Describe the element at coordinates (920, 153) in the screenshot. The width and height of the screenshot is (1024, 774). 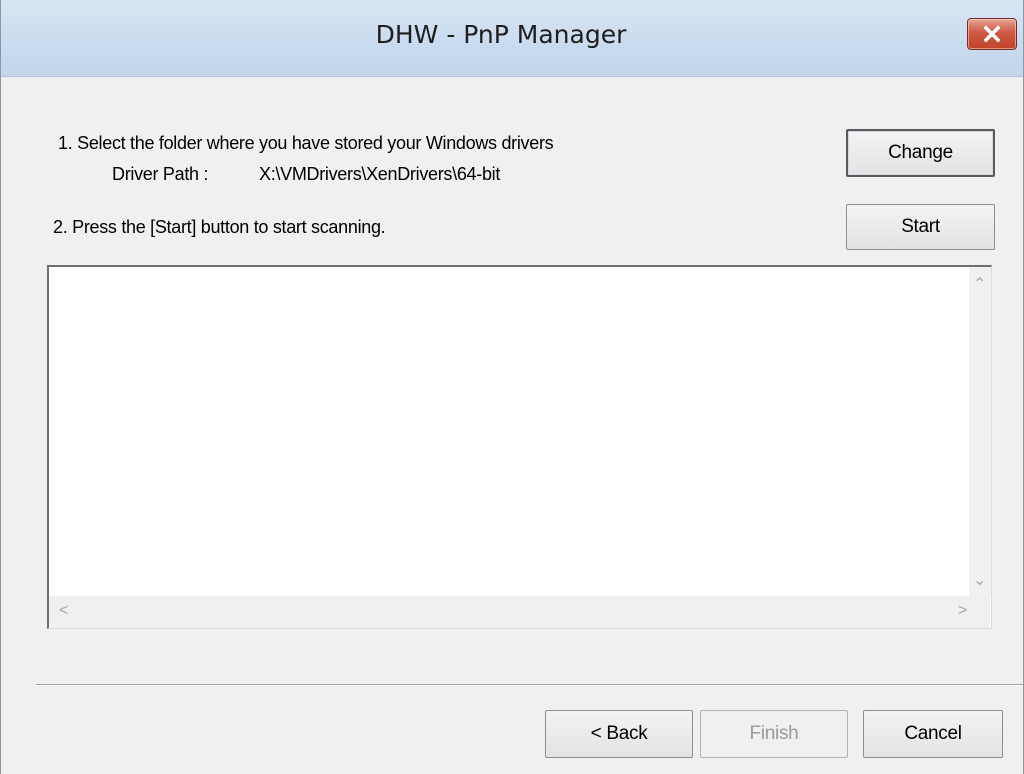
I see `change-button: Change` at that location.